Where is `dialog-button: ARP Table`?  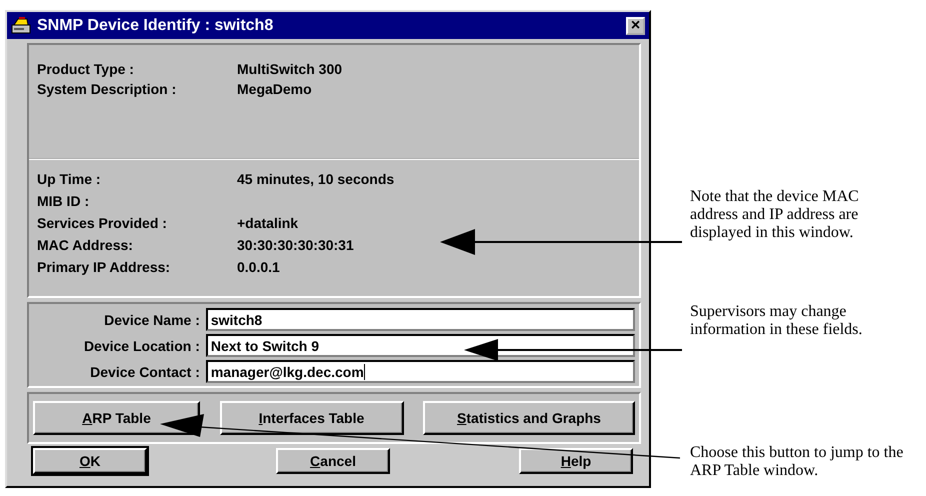
dialog-button: ARP Table is located at coordinates (116, 418).